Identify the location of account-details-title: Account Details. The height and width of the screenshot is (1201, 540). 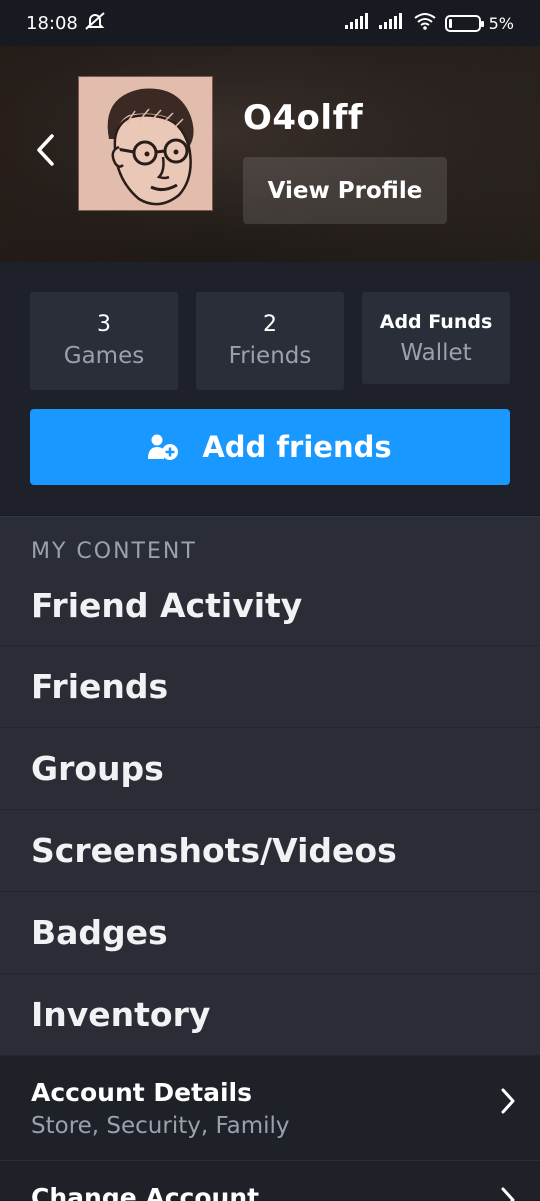
(141, 1092).